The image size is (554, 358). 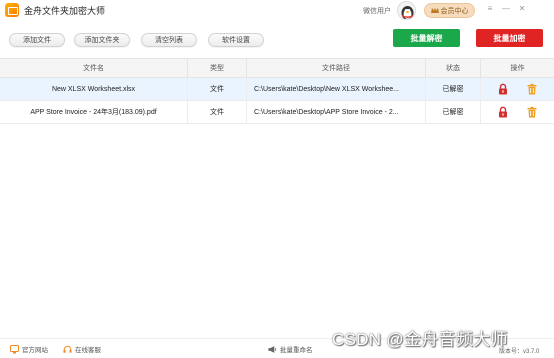 What do you see at coordinates (217, 68) in the screenshot?
I see `column-header-type: 类型` at bounding box center [217, 68].